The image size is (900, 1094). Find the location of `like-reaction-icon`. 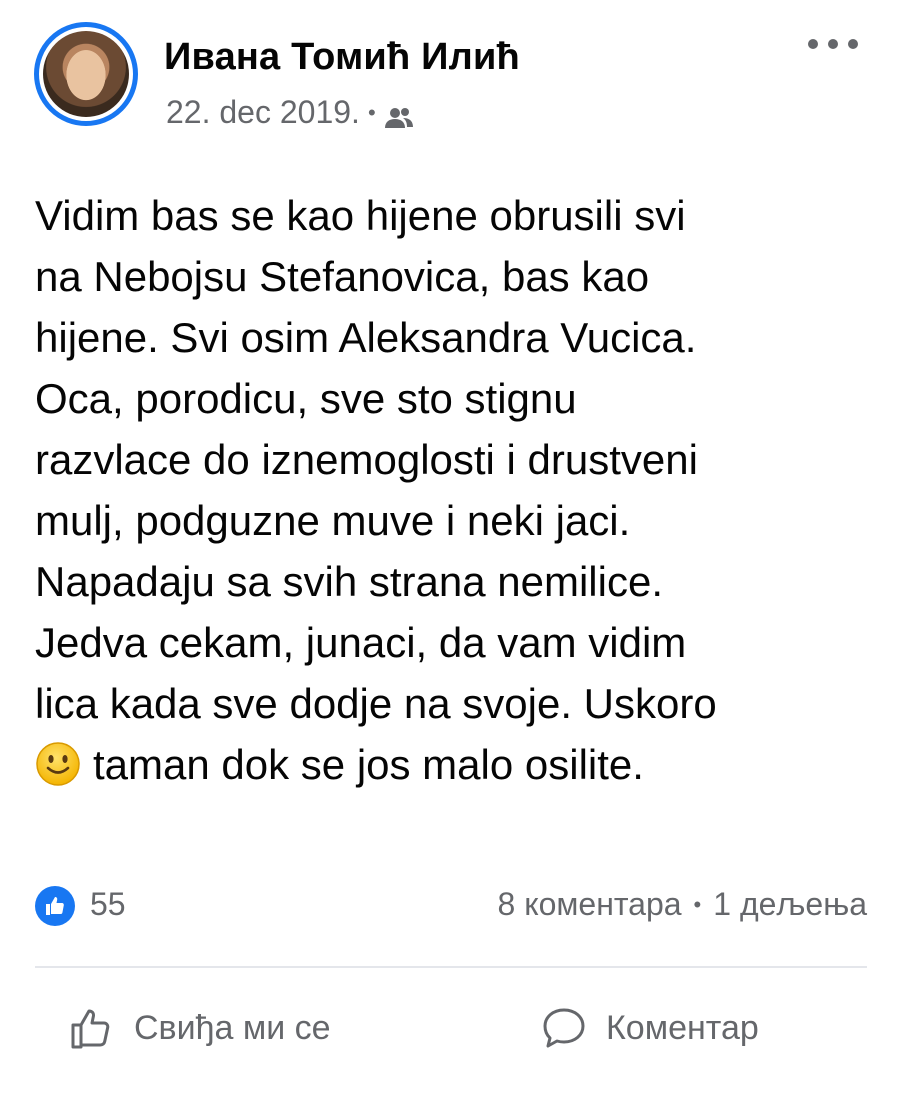

like-reaction-icon is located at coordinates (55, 906).